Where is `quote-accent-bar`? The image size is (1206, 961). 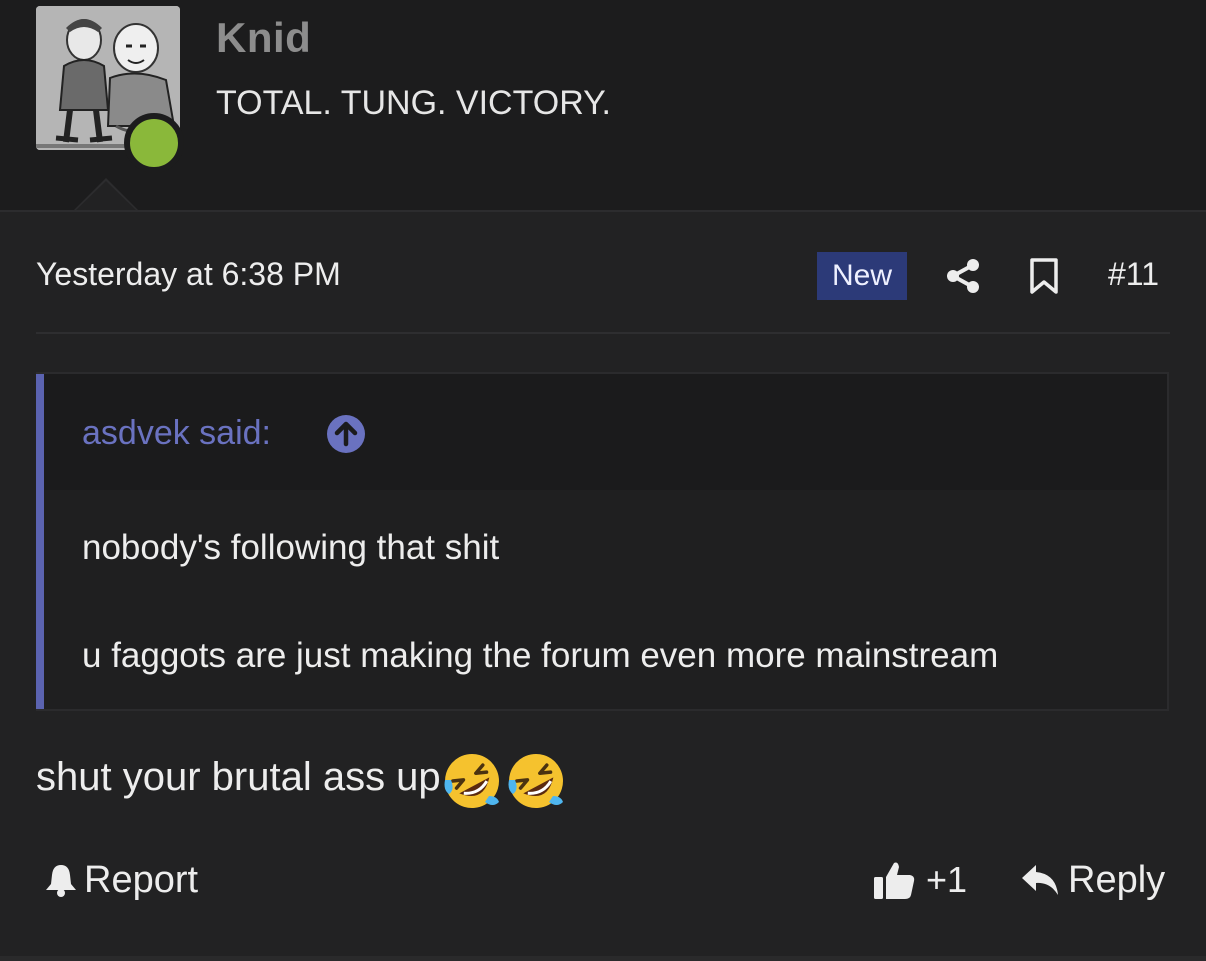 quote-accent-bar is located at coordinates (40, 541).